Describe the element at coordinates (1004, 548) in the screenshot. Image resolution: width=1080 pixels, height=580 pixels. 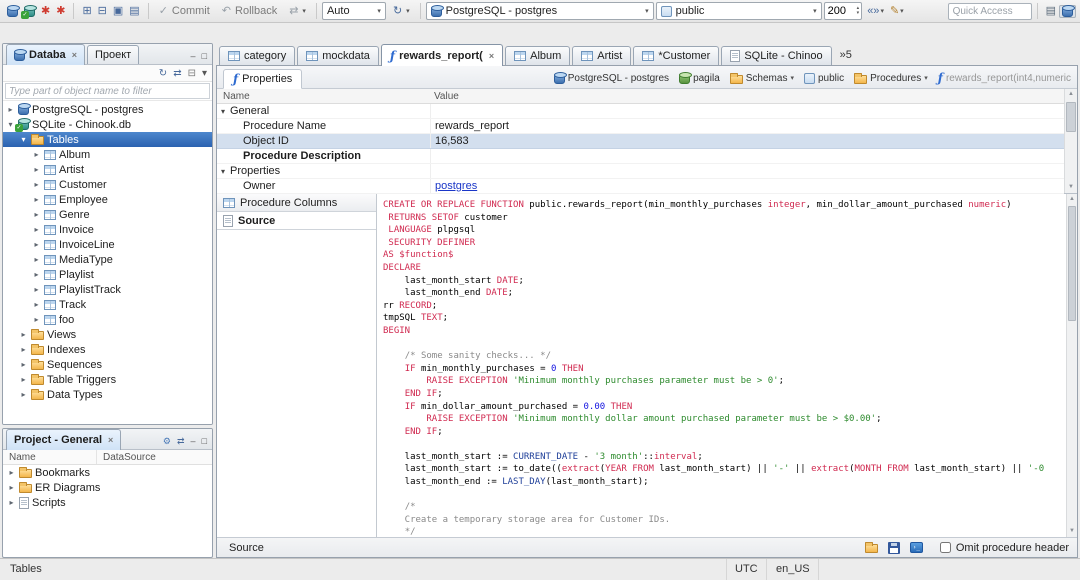
I see `omit-procedure-header-option: Omit procedure header` at that location.